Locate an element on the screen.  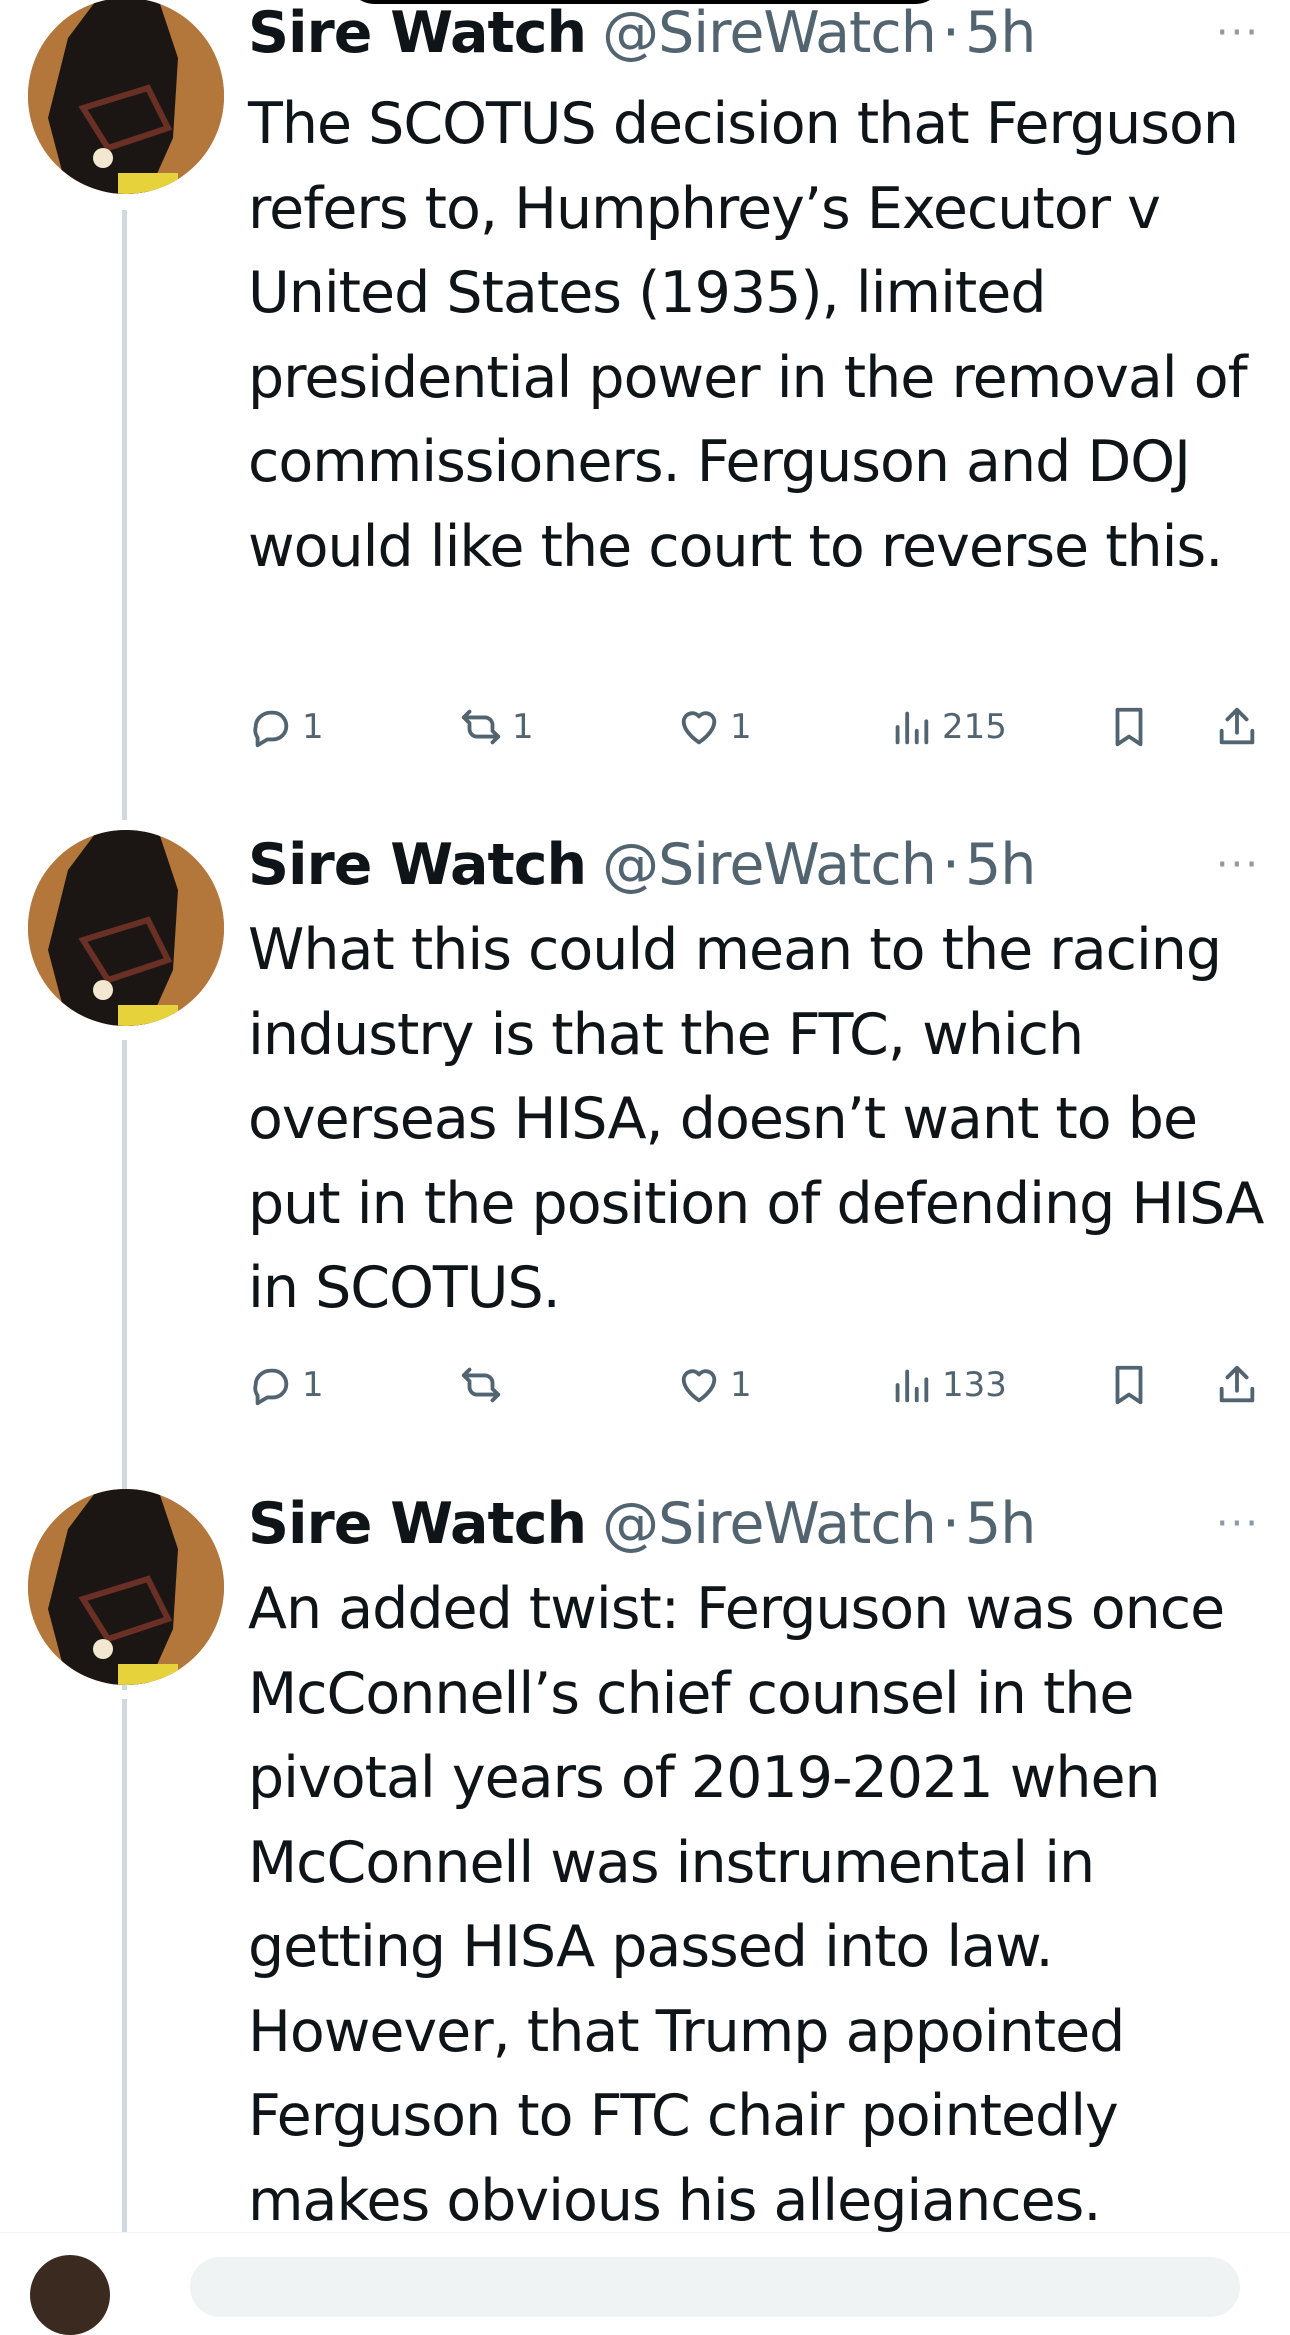
repost-count: 1 is located at coordinates (523, 727).